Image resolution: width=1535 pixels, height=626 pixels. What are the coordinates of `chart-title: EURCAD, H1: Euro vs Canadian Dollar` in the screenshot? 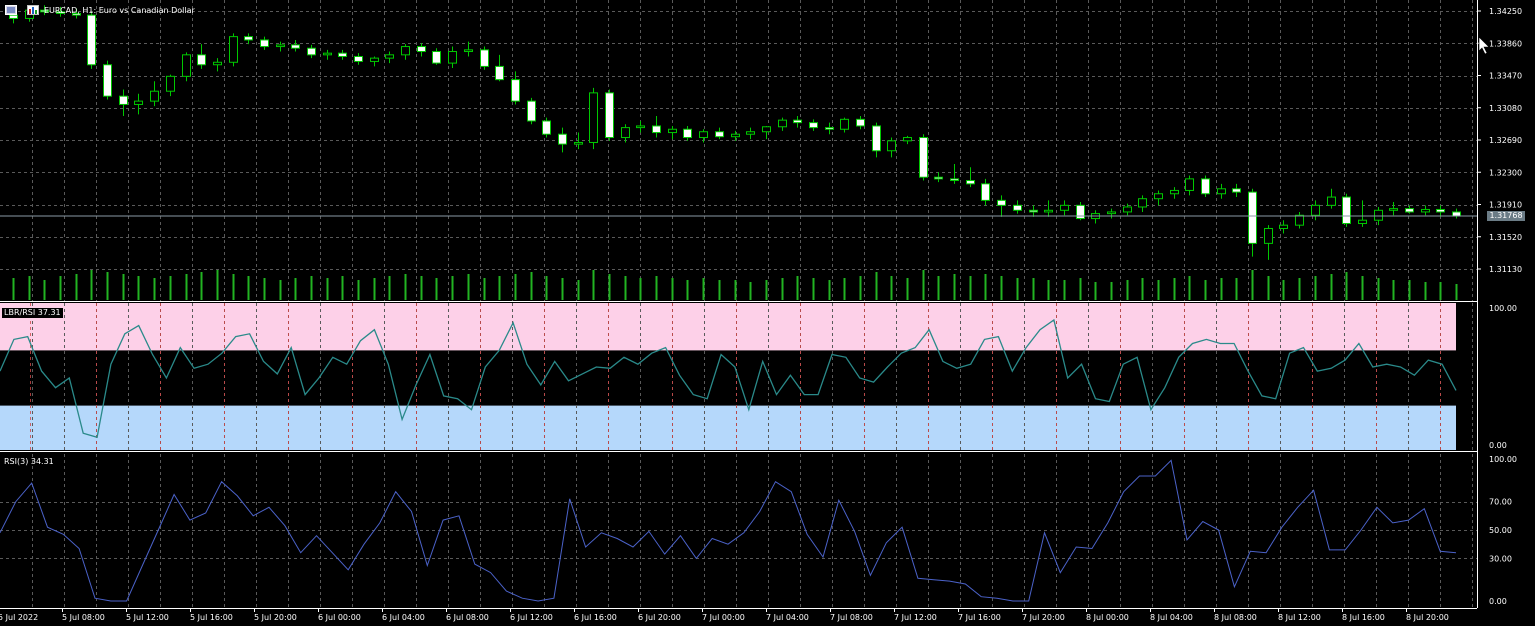 It's located at (119, 10).